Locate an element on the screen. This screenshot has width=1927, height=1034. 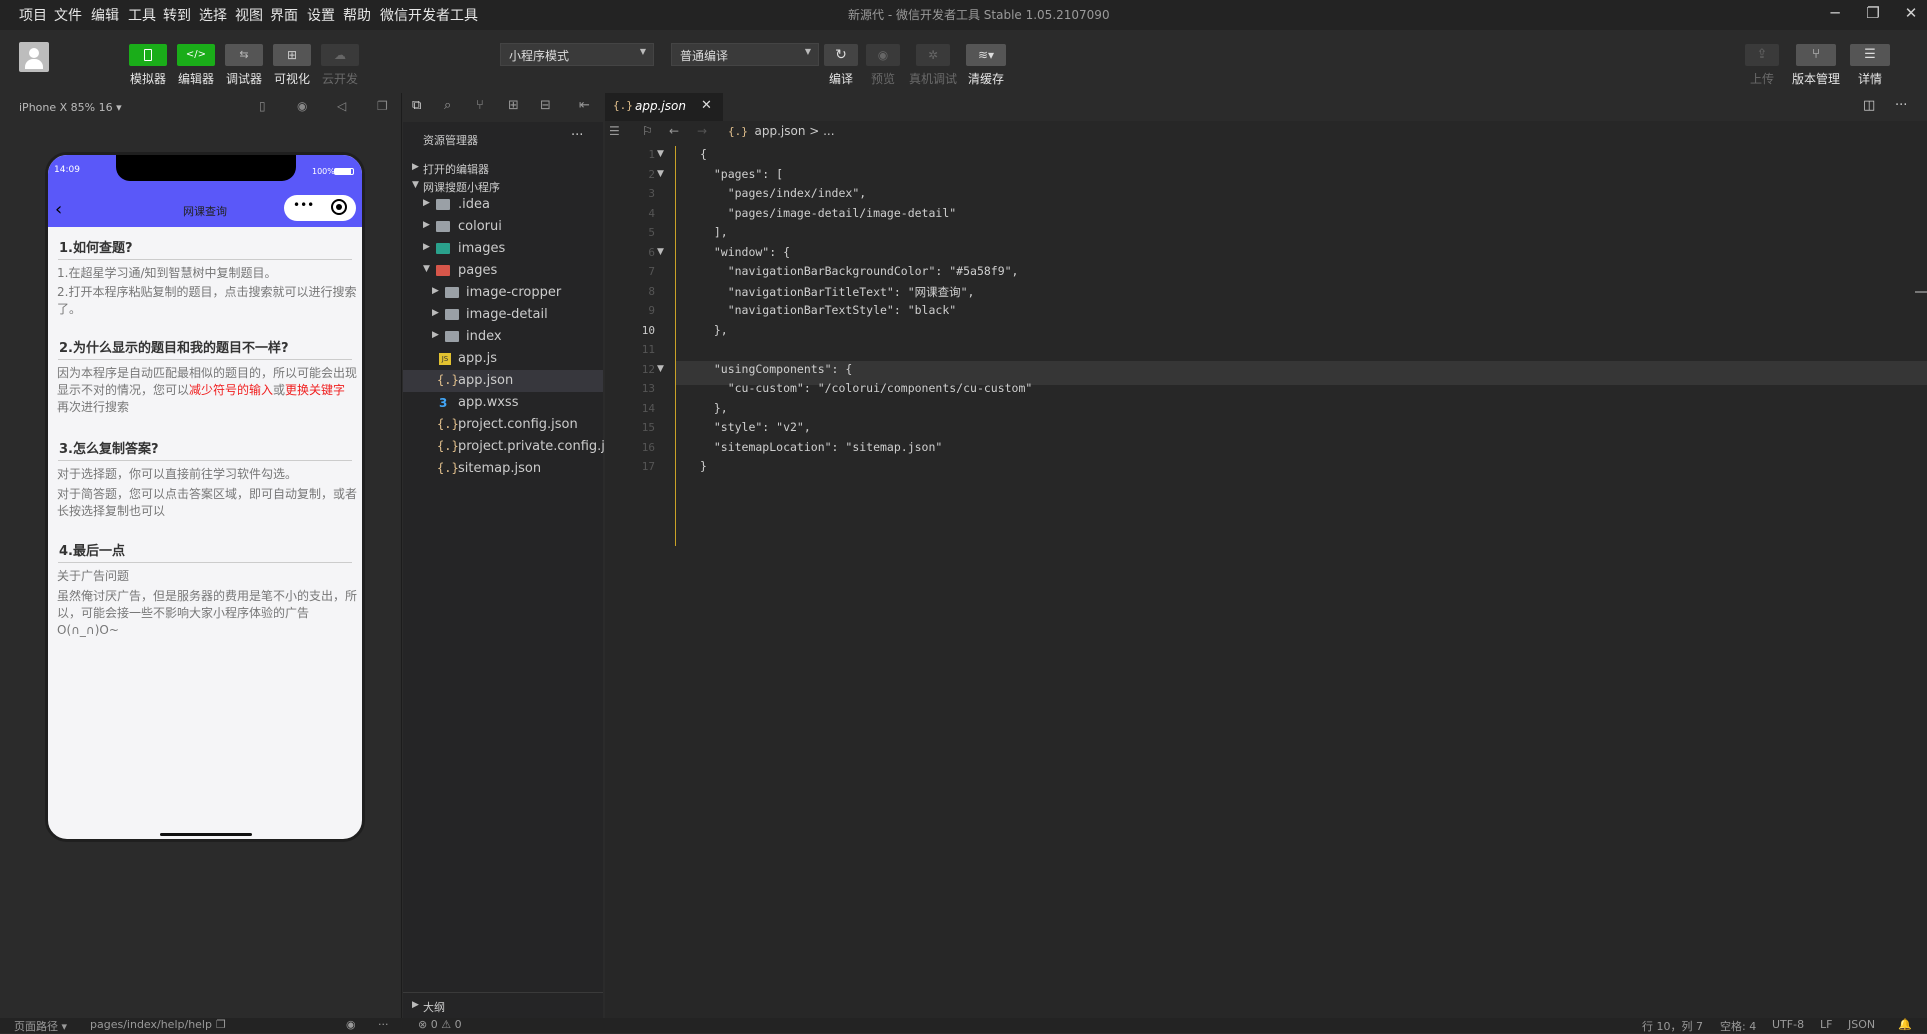
tree-item-index: ▶ index is located at coordinates (503, 337).